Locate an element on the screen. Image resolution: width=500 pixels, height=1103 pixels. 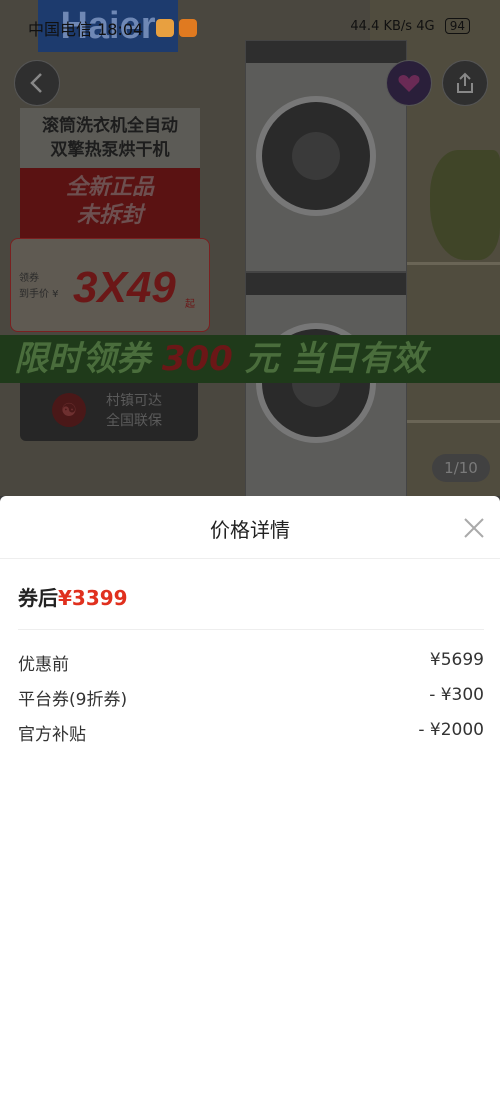
favorite-button is located at coordinates (409, 83).